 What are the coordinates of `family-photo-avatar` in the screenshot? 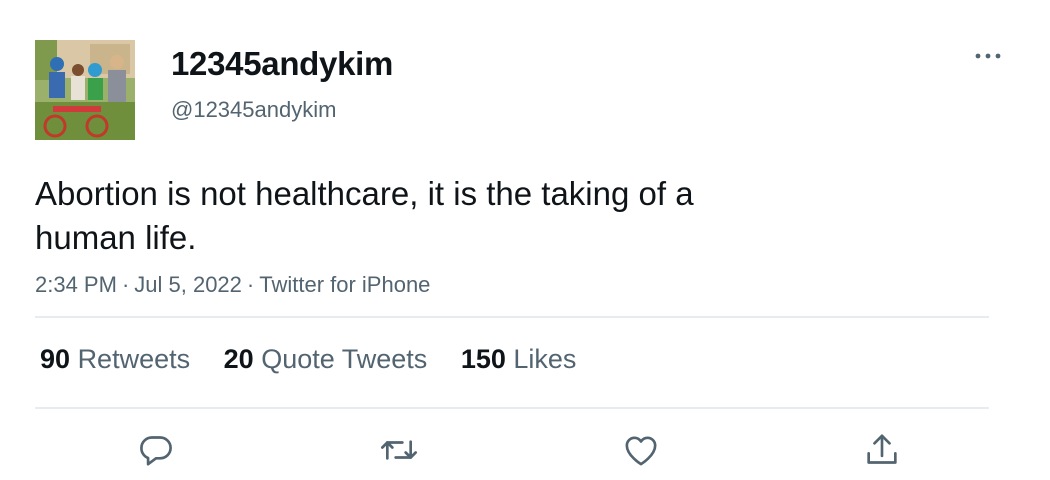 It's located at (85, 90).